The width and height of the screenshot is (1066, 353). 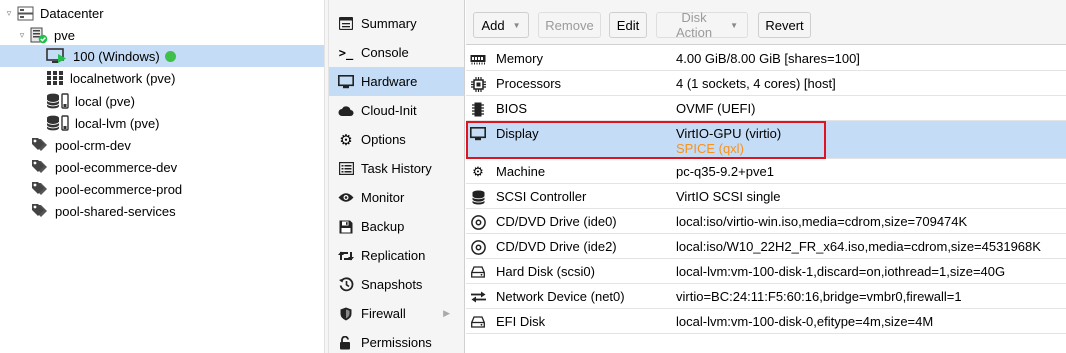 I want to click on add-button: Add ▼, so click(x=501, y=25).